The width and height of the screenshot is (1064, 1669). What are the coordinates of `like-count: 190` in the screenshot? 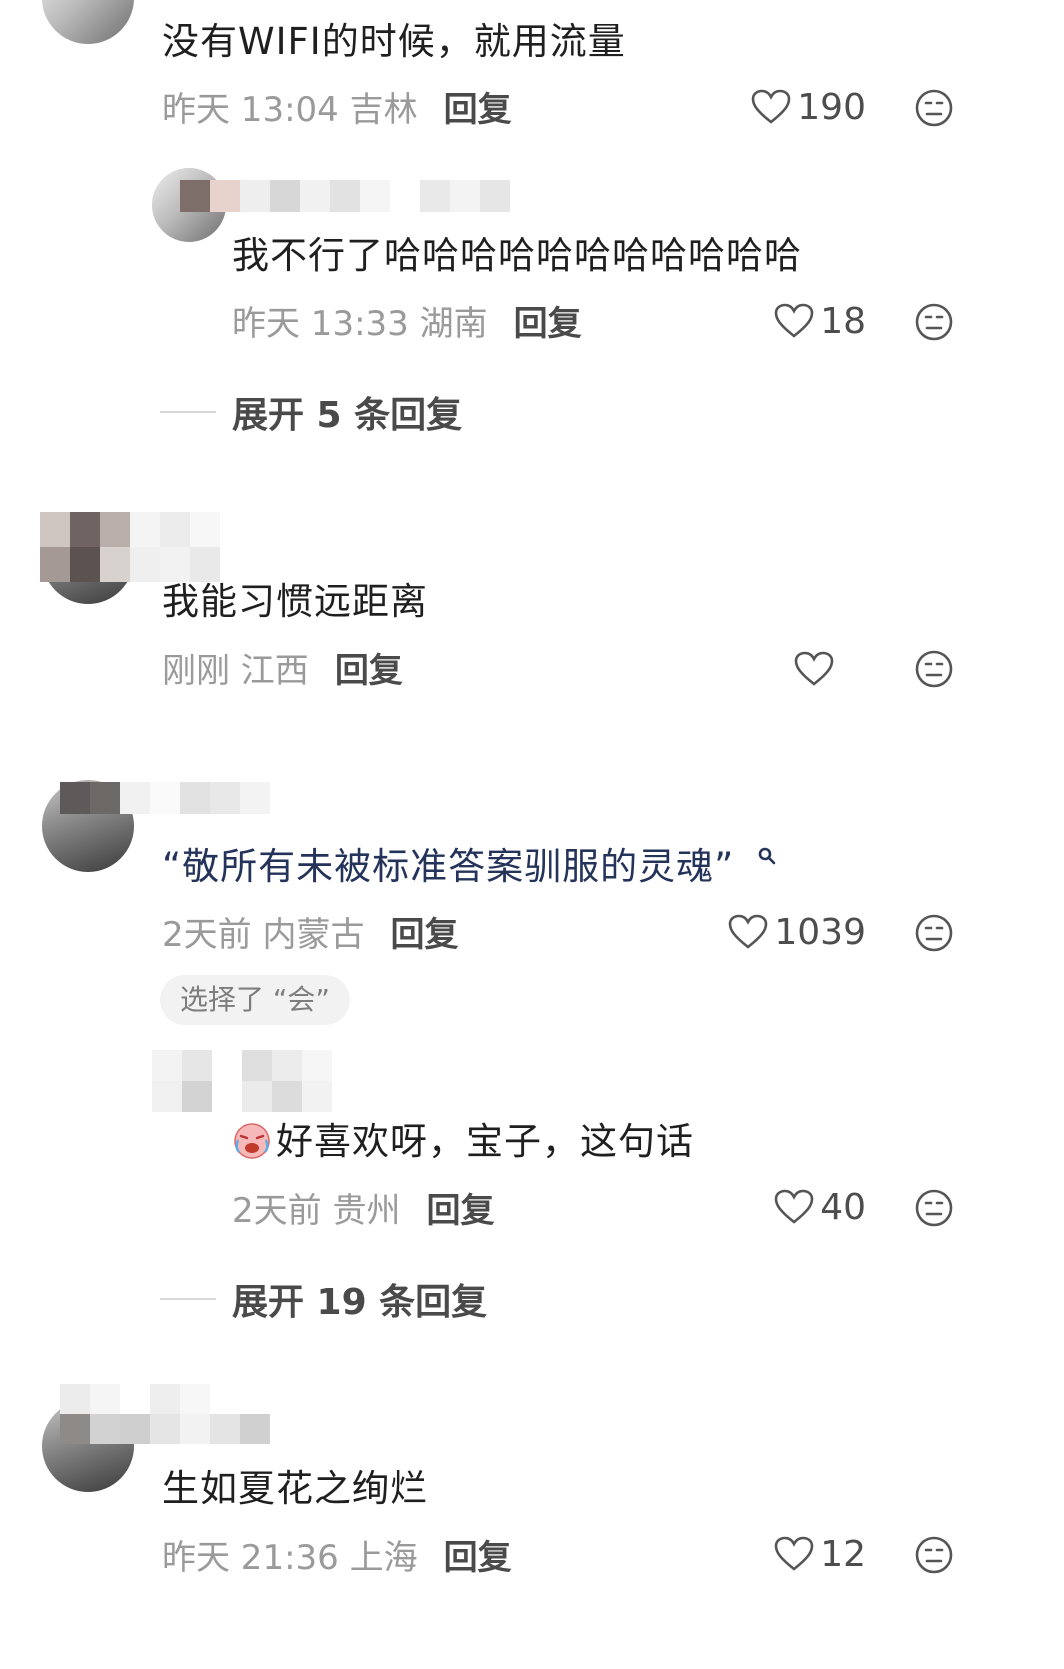 It's located at (831, 107).